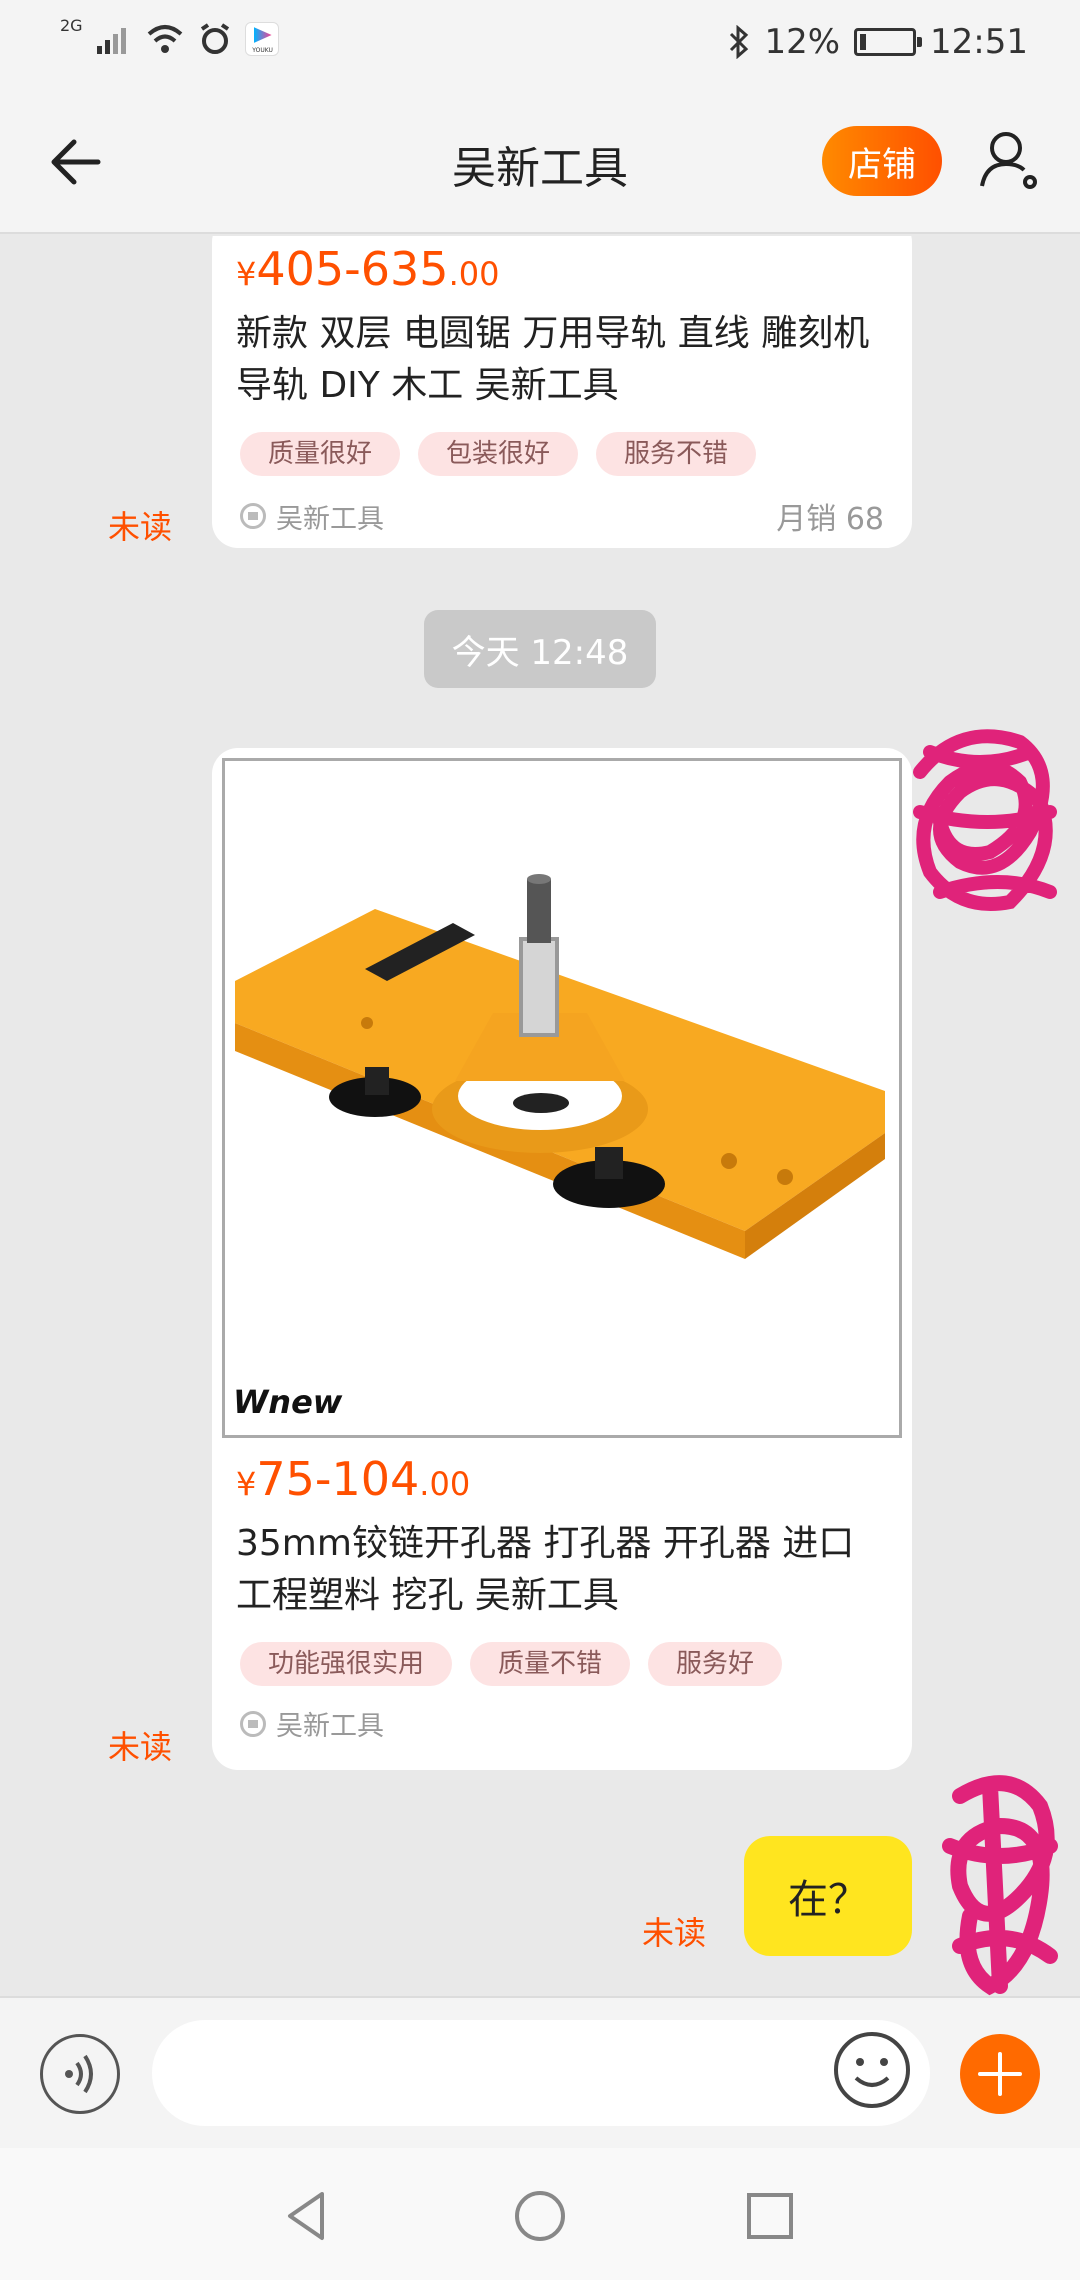 The height and width of the screenshot is (2280, 1080). I want to click on voice-icon, so click(79, 2074).